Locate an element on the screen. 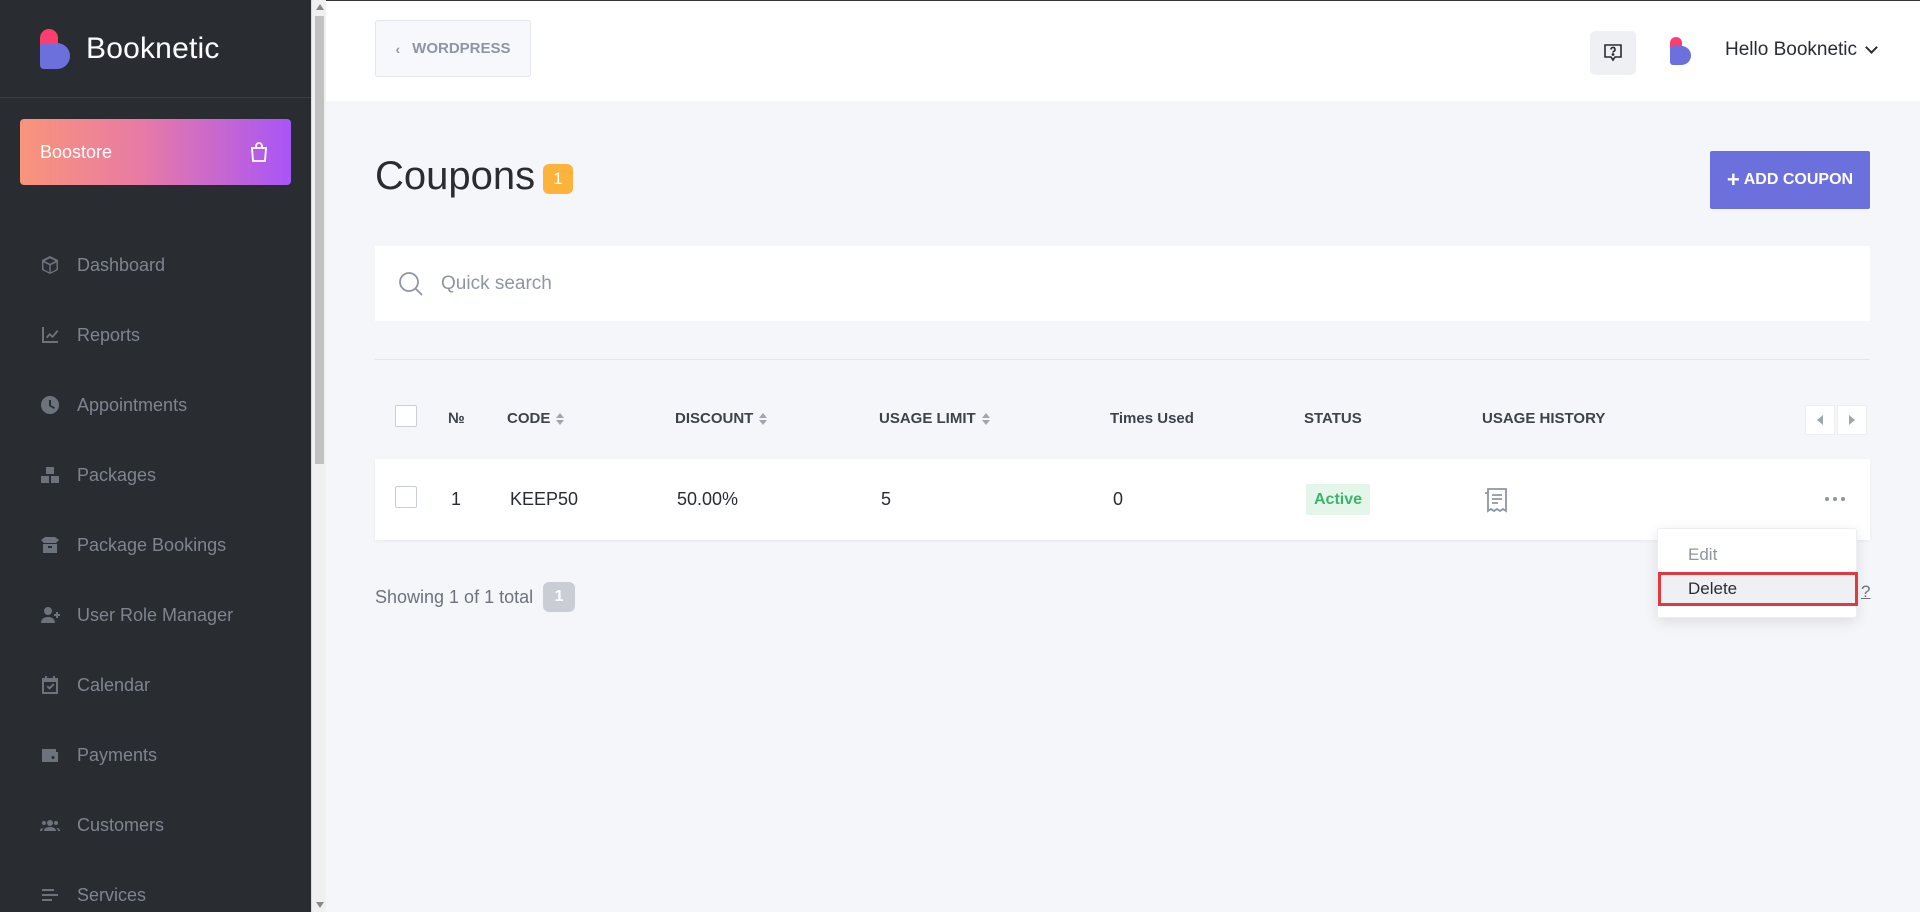 This screenshot has height=912, width=1920. row-checkbox is located at coordinates (406, 497).